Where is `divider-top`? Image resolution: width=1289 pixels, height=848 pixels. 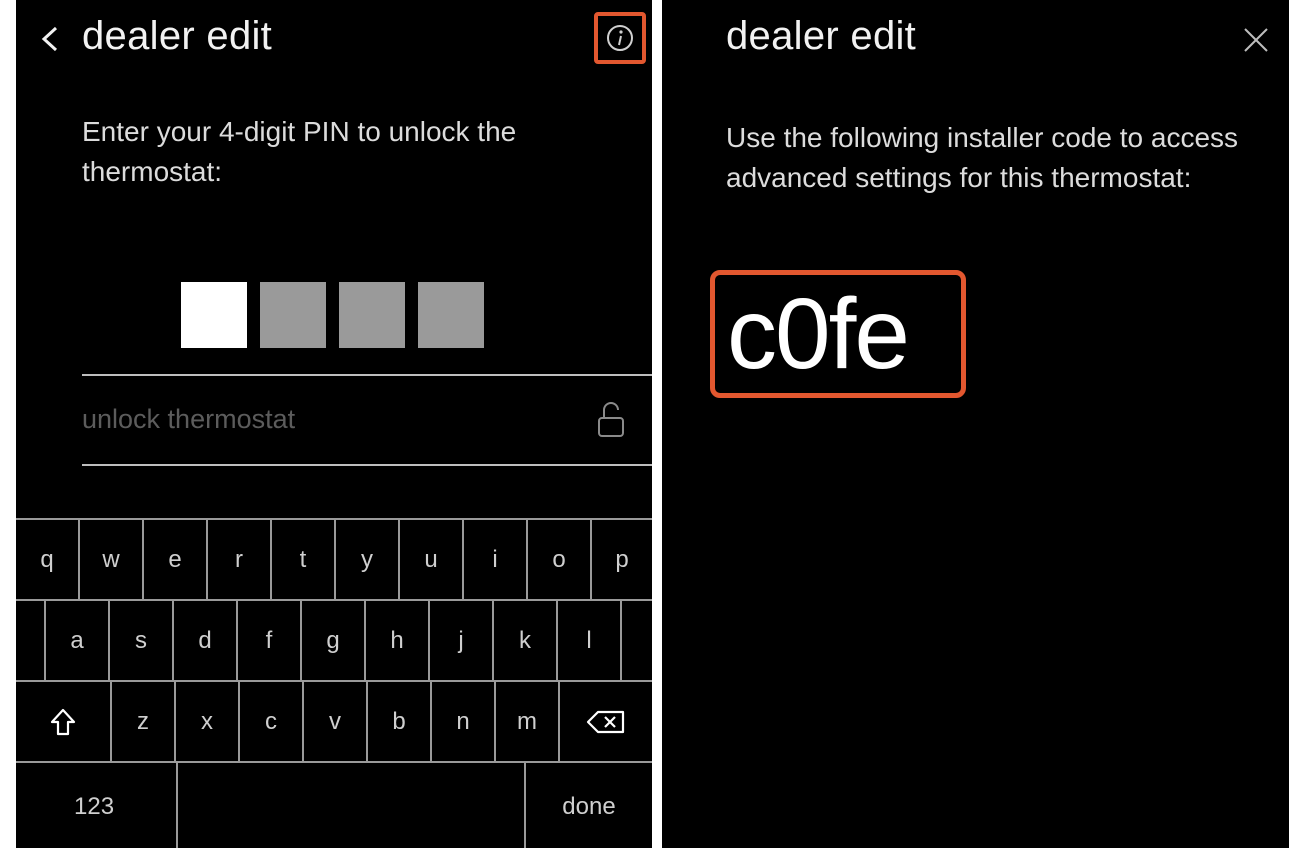 divider-top is located at coordinates (367, 375).